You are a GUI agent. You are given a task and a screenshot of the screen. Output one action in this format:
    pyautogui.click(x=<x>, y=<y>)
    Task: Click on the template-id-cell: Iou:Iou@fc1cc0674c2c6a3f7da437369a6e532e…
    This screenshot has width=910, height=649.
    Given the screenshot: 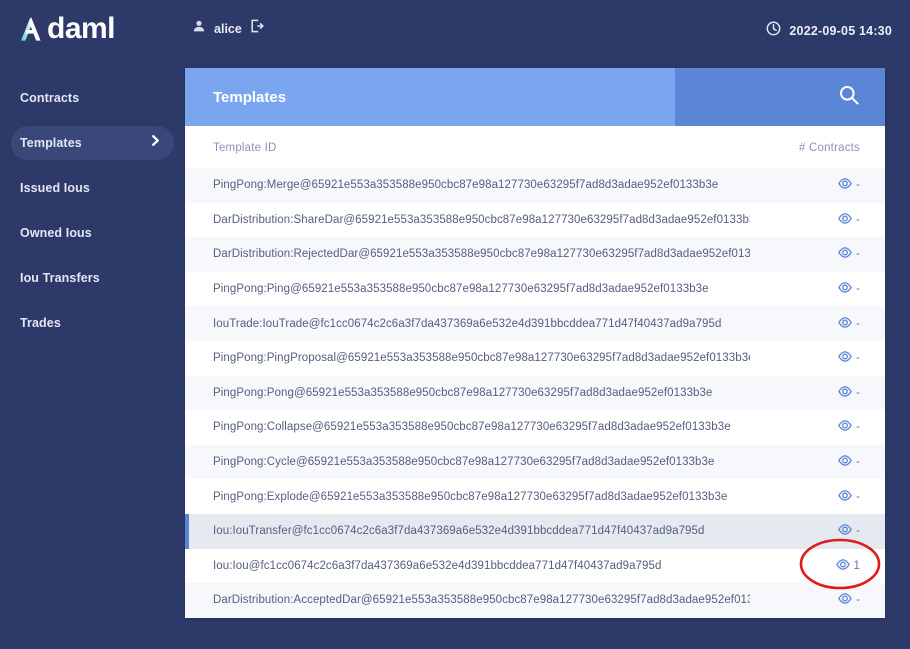 What is the action you would take?
    pyautogui.click(x=467, y=566)
    